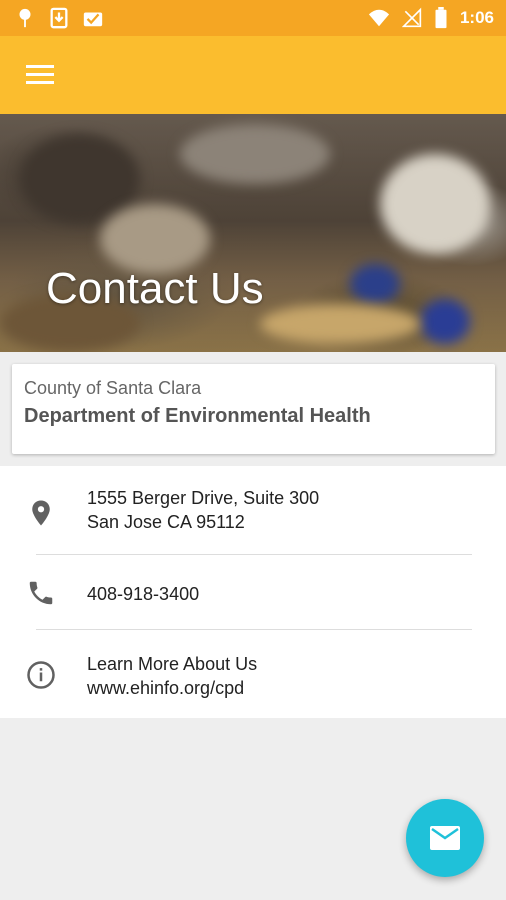 The height and width of the screenshot is (900, 506). What do you see at coordinates (411, 17) in the screenshot?
I see `no-signal-icon` at bounding box center [411, 17].